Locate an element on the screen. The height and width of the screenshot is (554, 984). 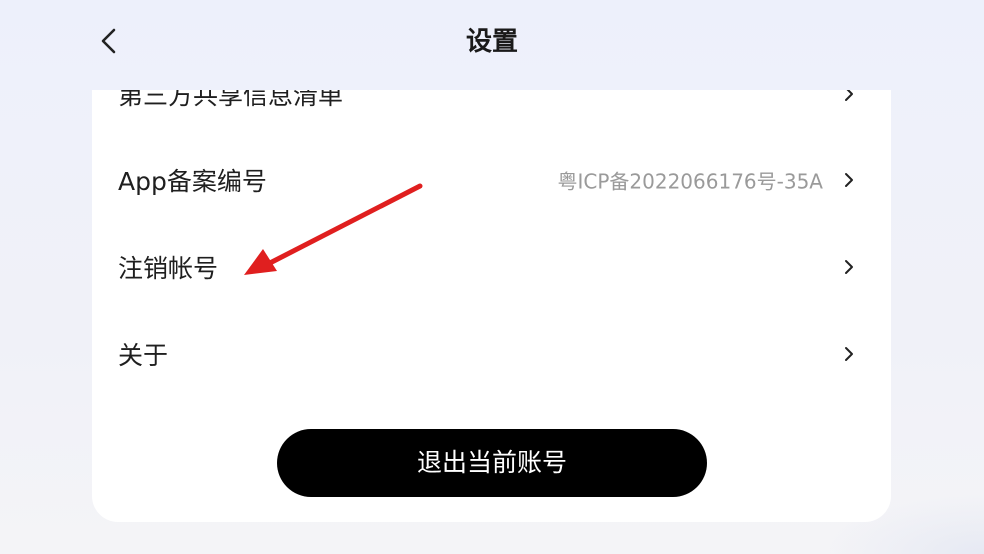
settings-item-label: App备案编号 is located at coordinates (192, 181).